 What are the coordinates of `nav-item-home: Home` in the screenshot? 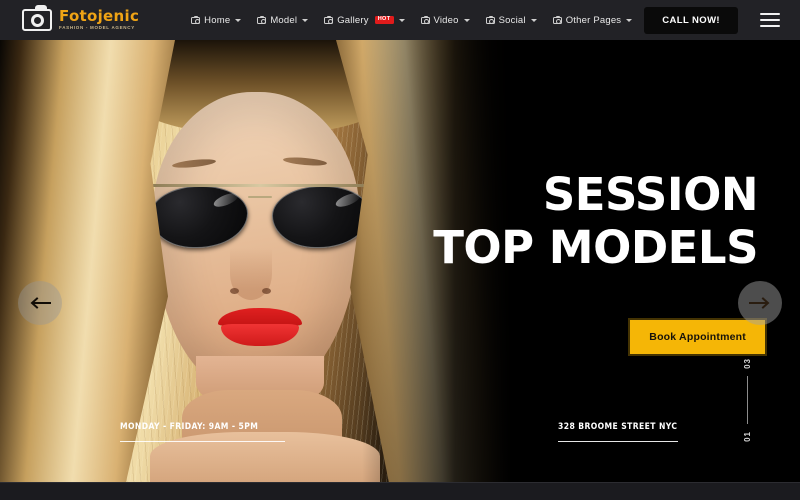 It's located at (216, 20).